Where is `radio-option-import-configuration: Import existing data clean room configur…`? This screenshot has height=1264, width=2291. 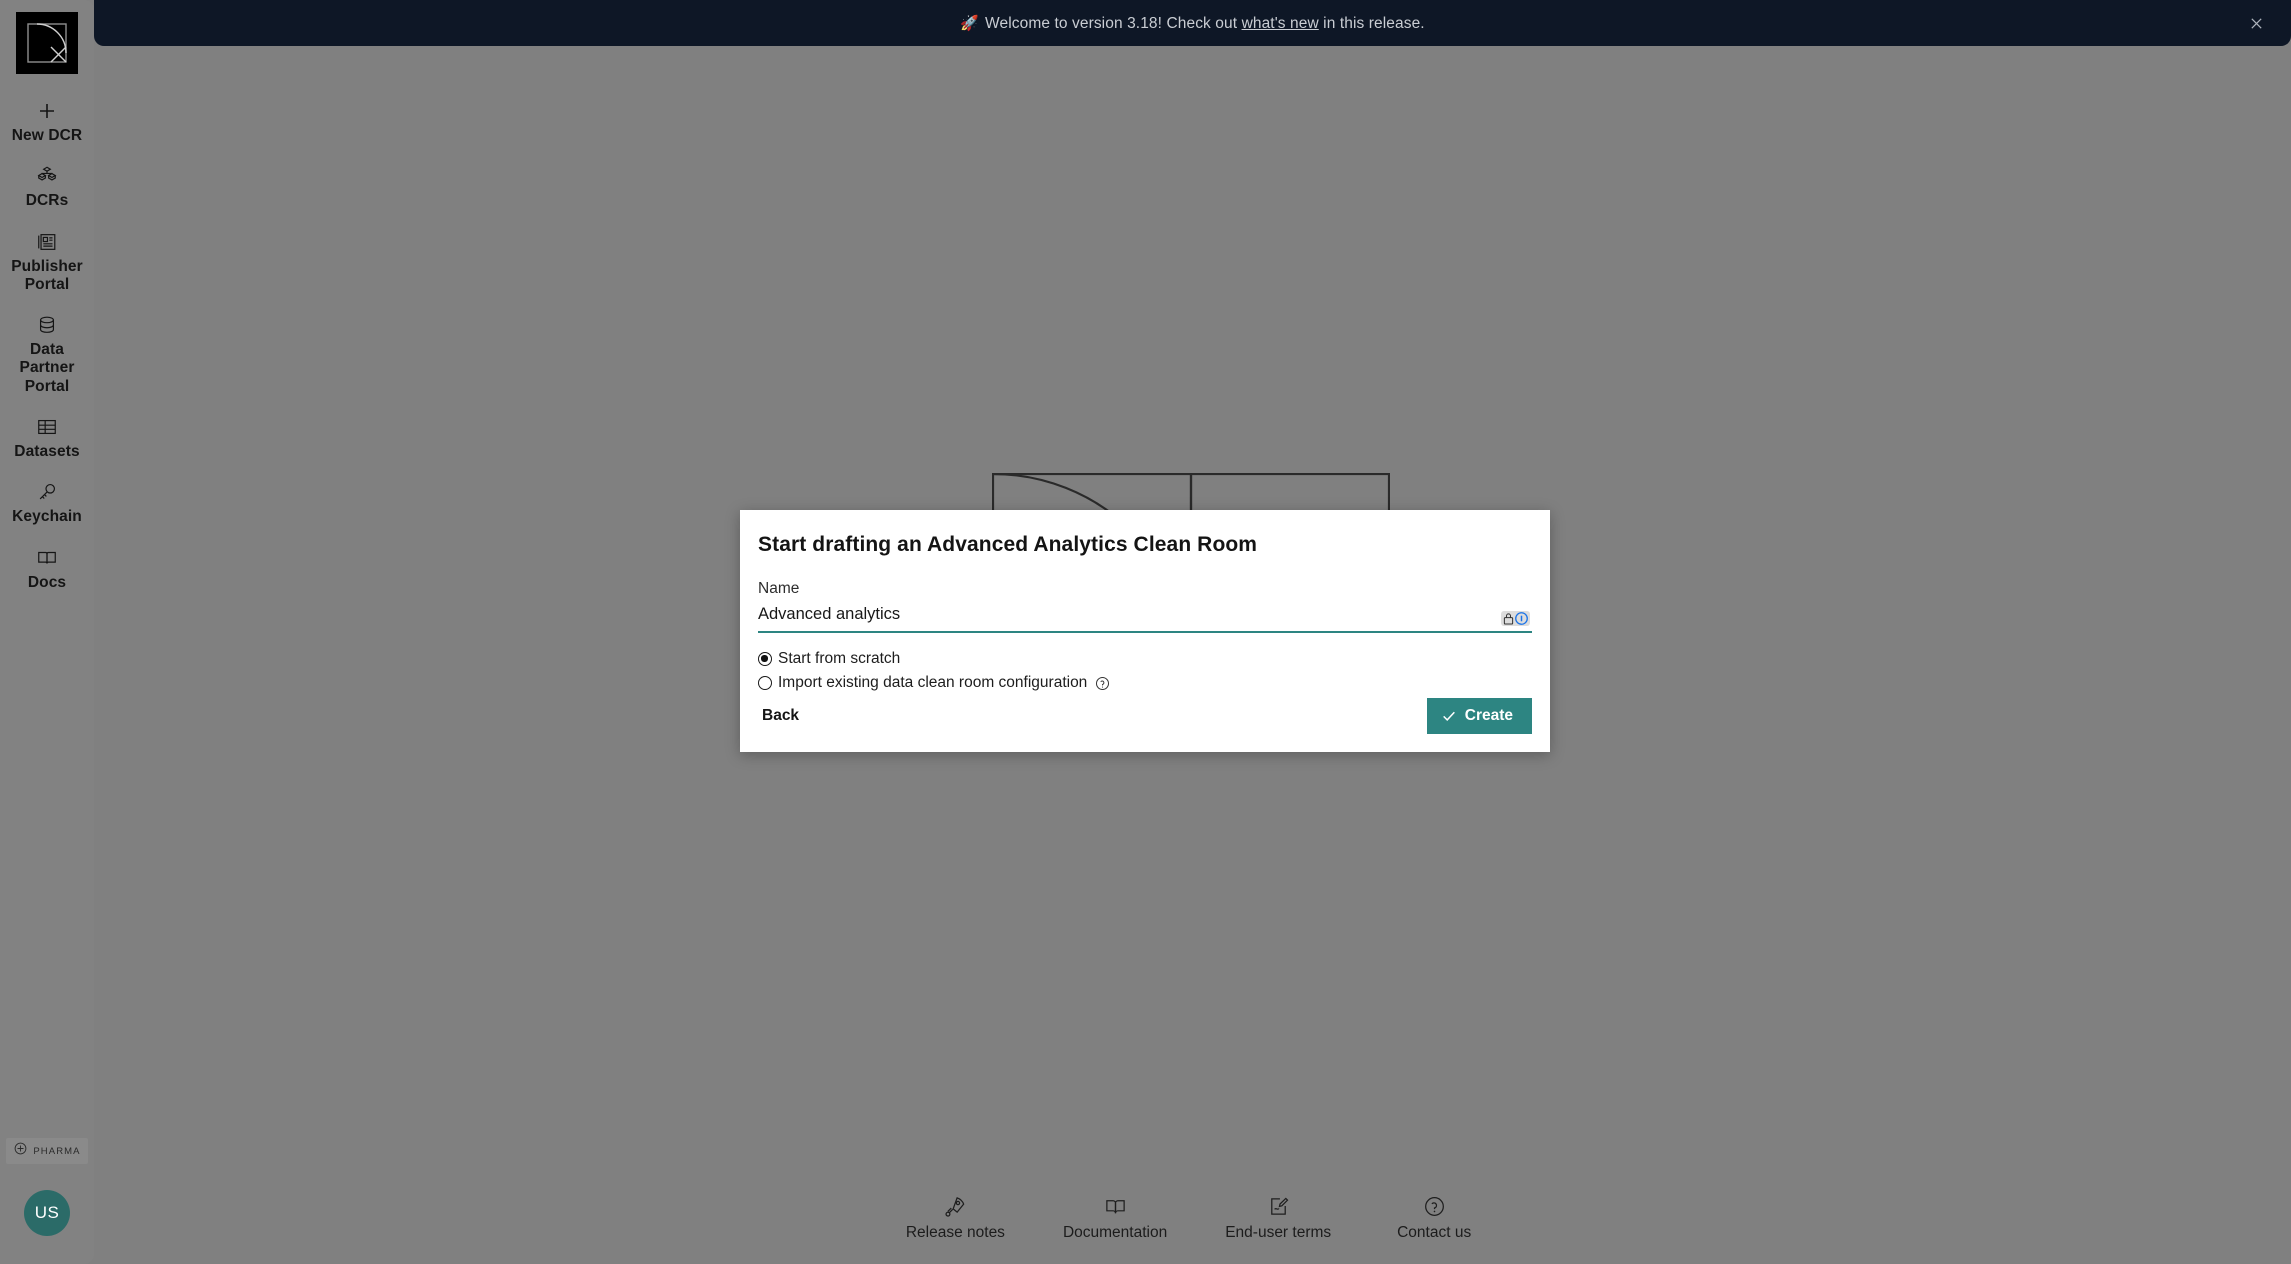 radio-option-import-configuration: Import existing data clean room configur… is located at coordinates (1145, 683).